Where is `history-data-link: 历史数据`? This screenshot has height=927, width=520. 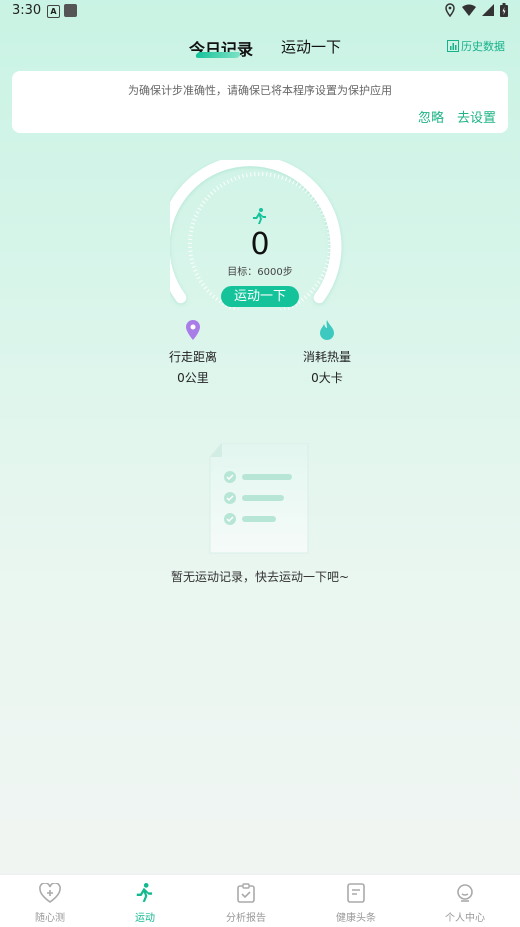 history-data-link: 历史数据 is located at coordinates (476, 46).